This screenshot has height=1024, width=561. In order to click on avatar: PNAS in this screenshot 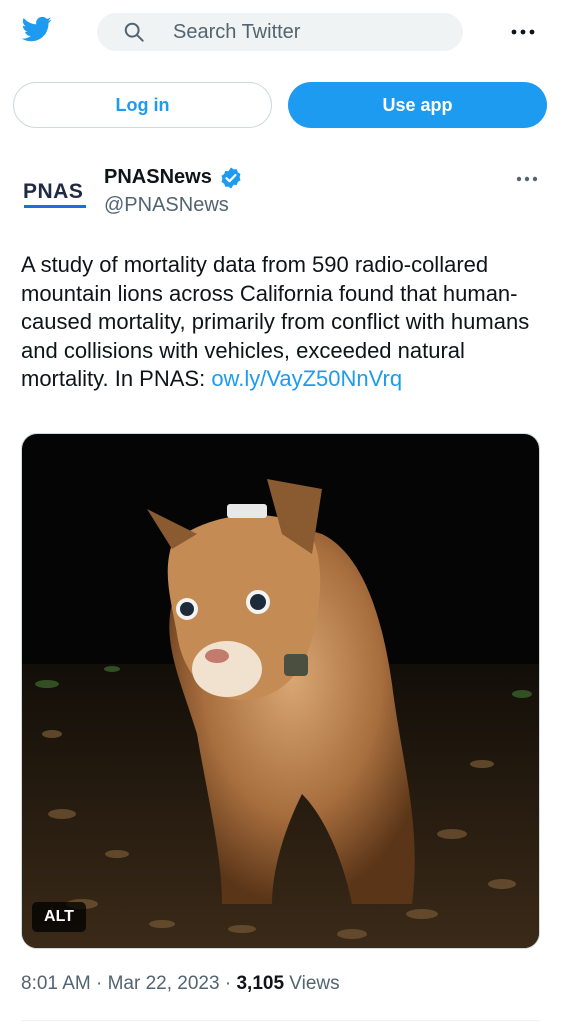, I will do `click(55, 198)`.